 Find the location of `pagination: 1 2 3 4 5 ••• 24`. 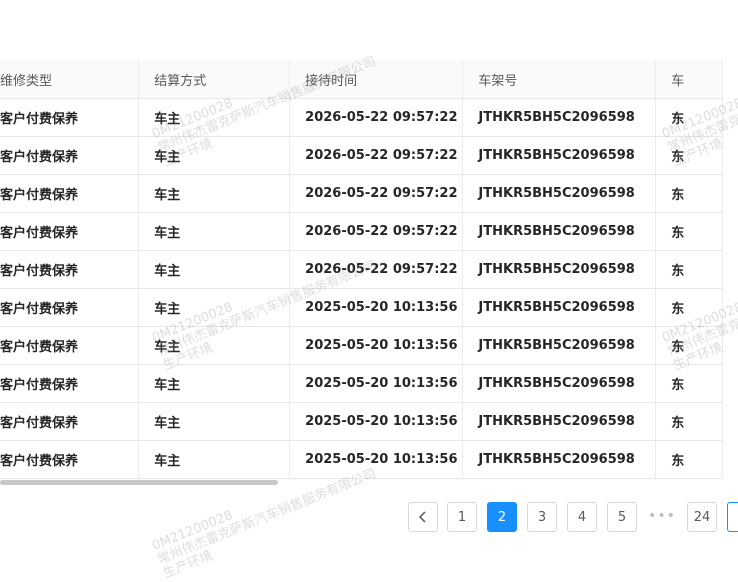

pagination: 1 2 3 4 5 ••• 24 is located at coordinates (369, 518).